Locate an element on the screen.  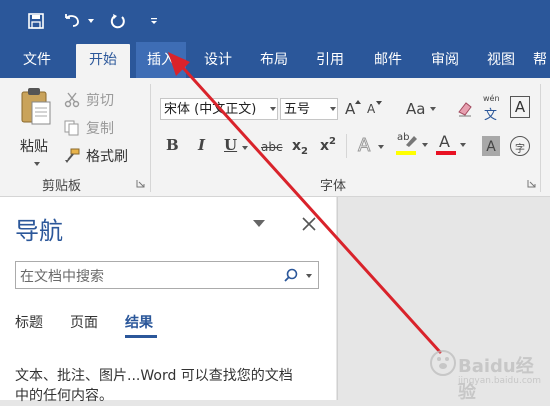
font-size-dropdown-icon is located at coordinates (333, 109).